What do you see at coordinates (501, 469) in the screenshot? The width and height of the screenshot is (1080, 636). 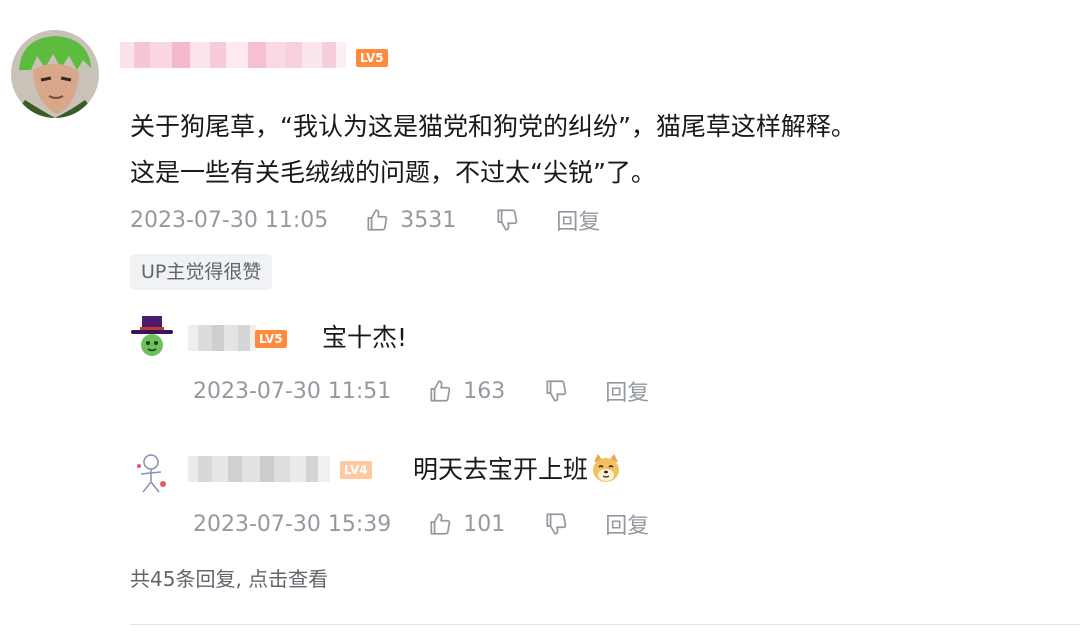 I see `reply-text-content: 明天去宝开上班` at bounding box center [501, 469].